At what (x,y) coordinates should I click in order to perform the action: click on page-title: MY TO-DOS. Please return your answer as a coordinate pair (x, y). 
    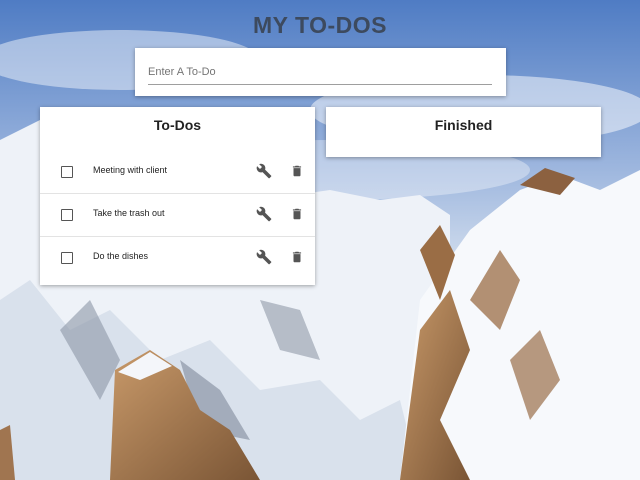
    Looking at the image, I should click on (320, 25).